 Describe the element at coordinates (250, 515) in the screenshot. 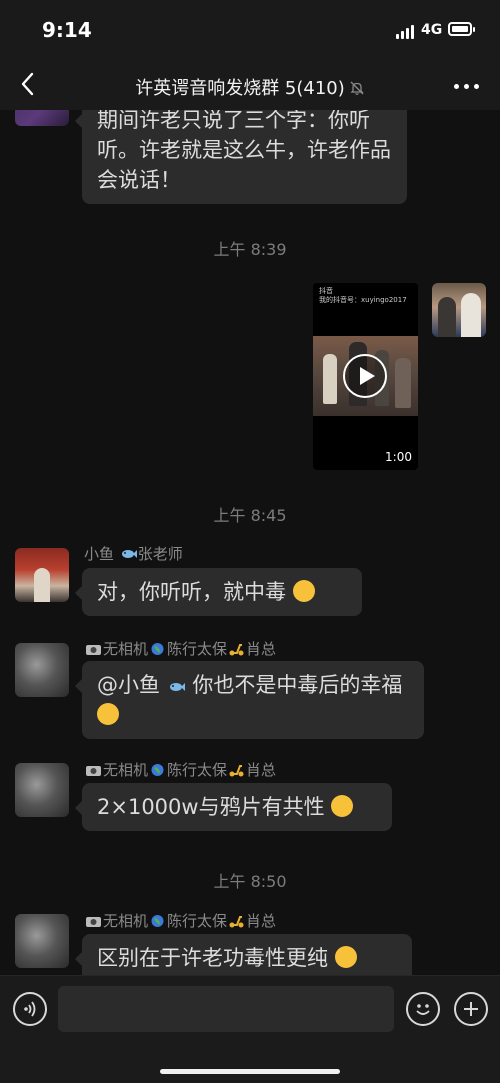

I see `timestamp: 上午 8:45` at that location.